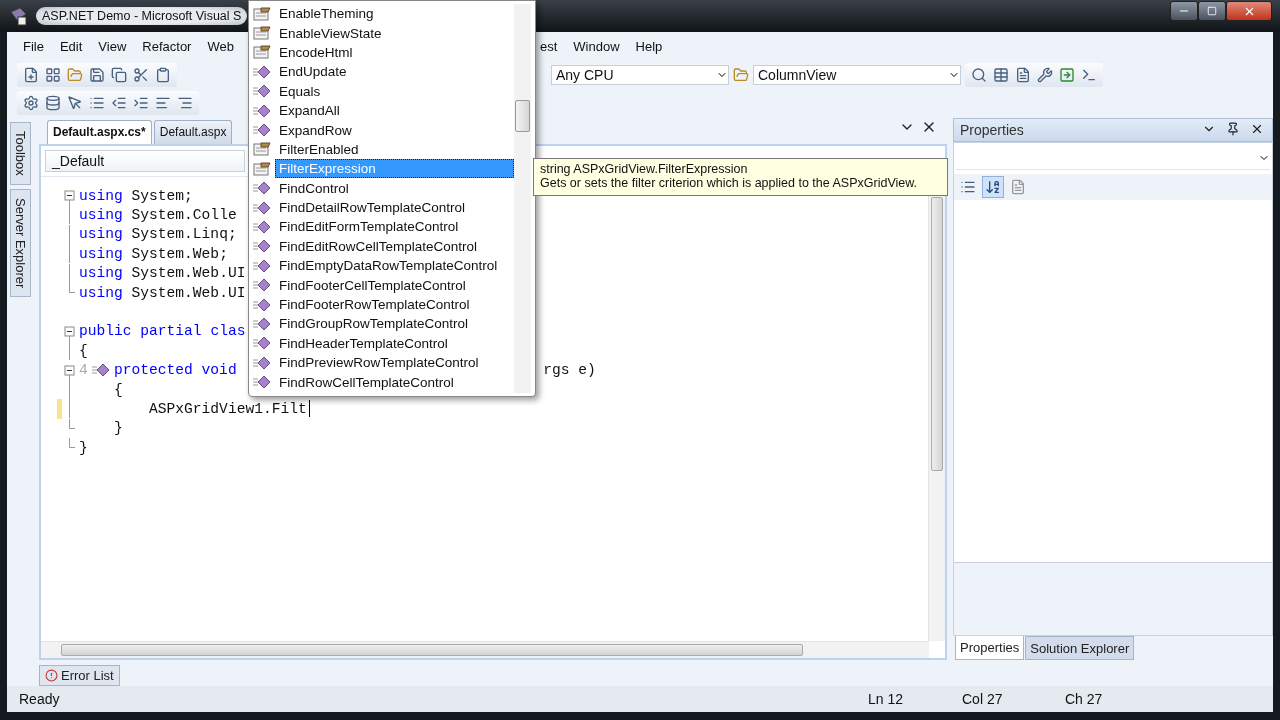 The height and width of the screenshot is (720, 1280). I want to click on cut-icon, so click(141, 75).